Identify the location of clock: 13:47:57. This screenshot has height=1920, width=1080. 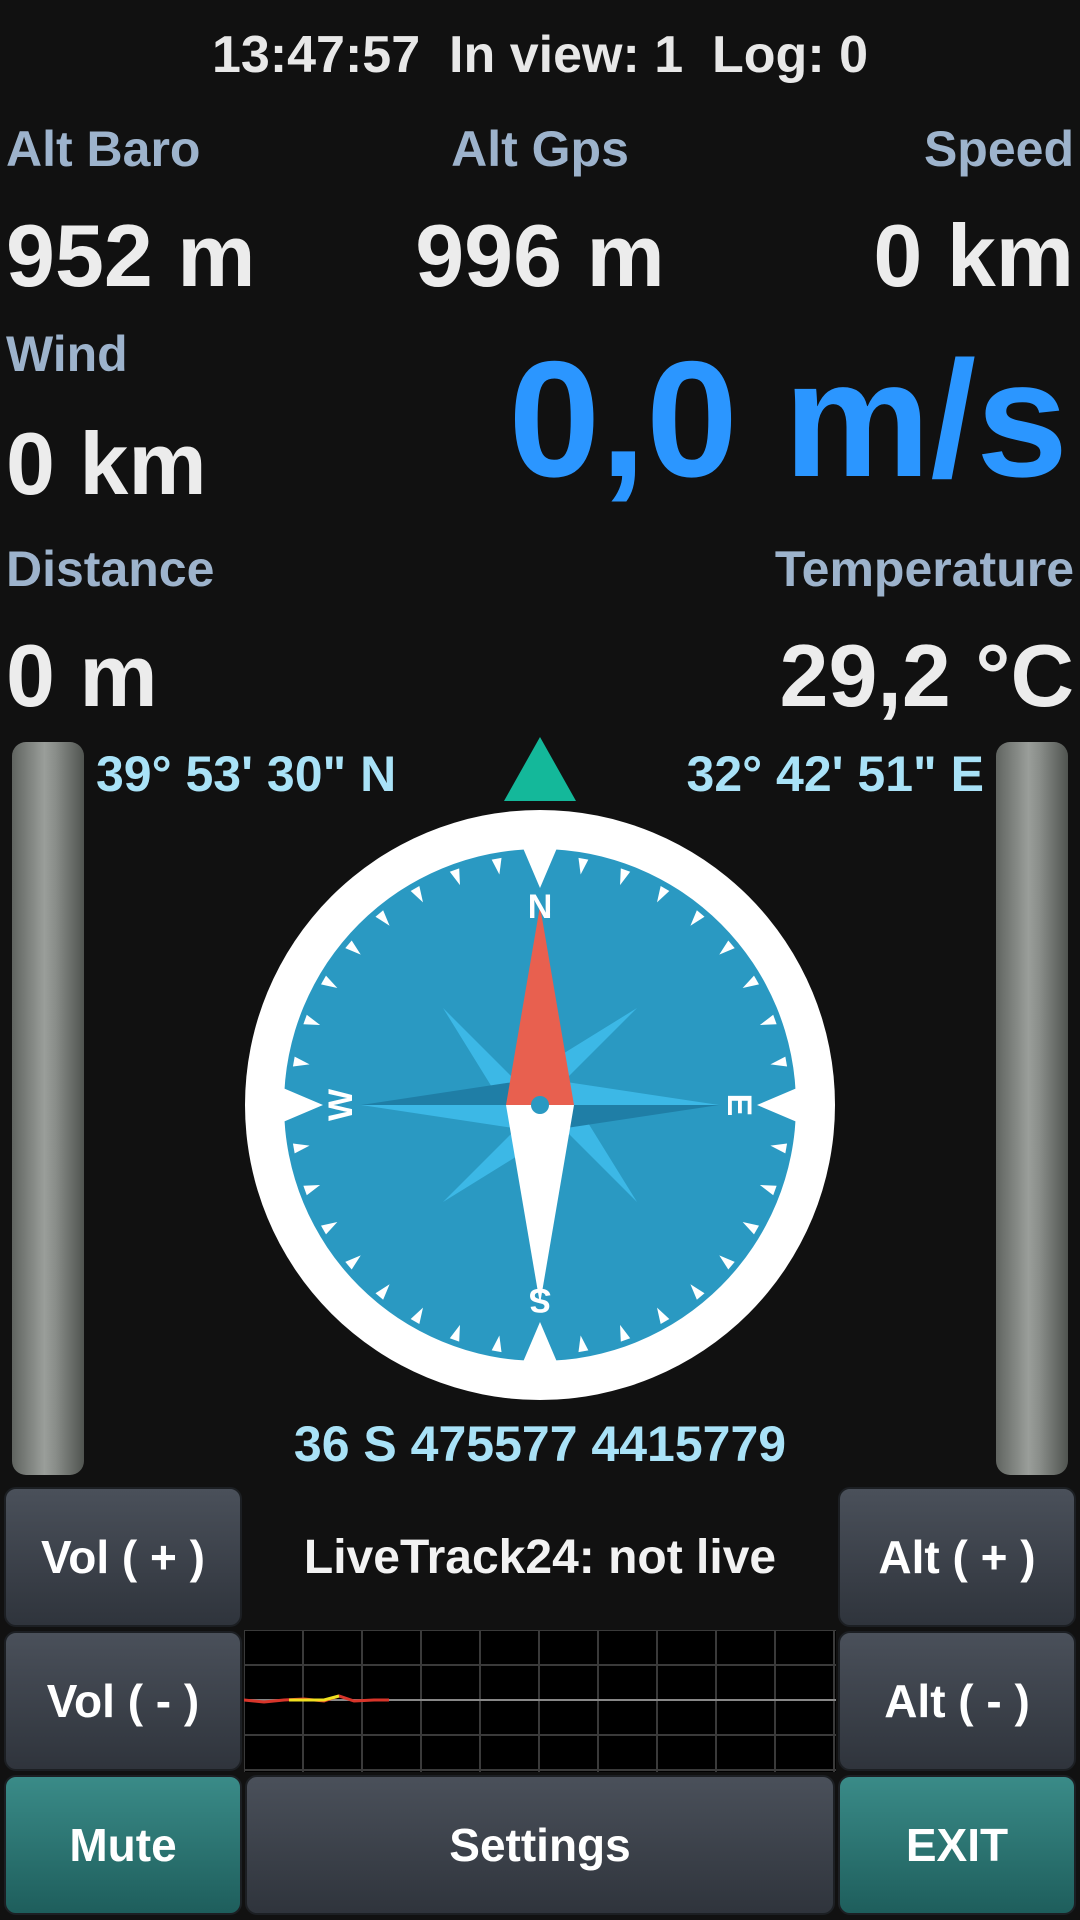
(316, 55).